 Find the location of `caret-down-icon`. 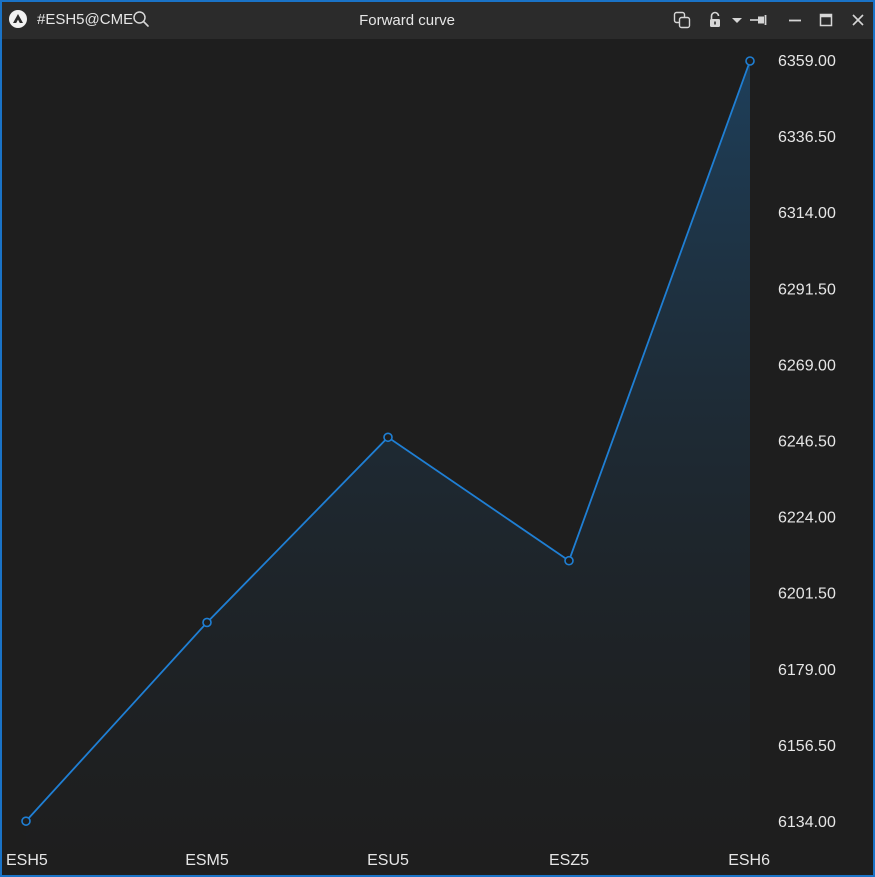

caret-down-icon is located at coordinates (737, 20).